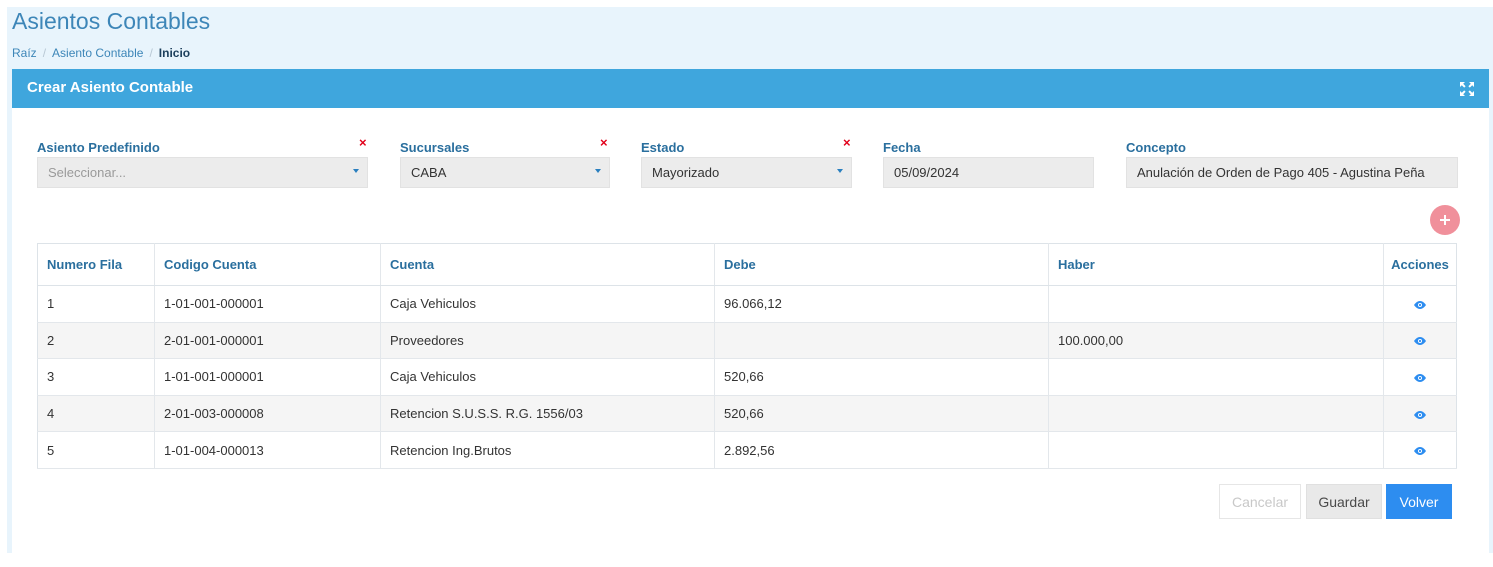 The image size is (1493, 567). What do you see at coordinates (174, 53) in the screenshot?
I see `breadcrumb-item-inicio: Inicio` at bounding box center [174, 53].